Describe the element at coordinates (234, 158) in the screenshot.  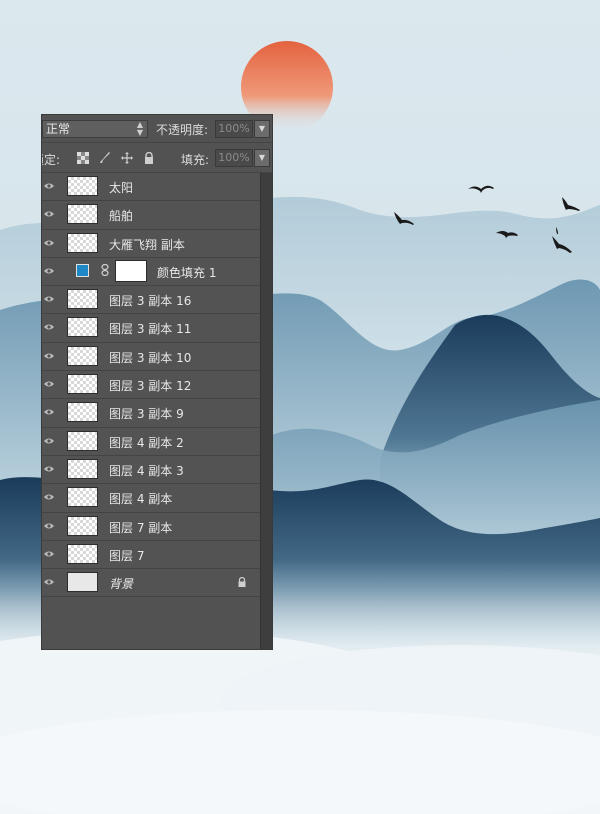
I see `fill-input: 100%` at that location.